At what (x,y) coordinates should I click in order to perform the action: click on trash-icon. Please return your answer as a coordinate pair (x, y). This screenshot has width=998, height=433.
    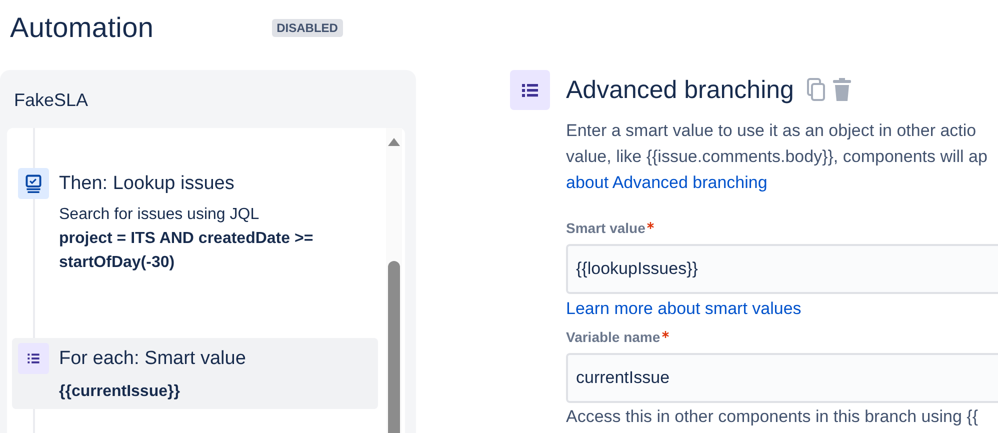
    Looking at the image, I should click on (842, 90).